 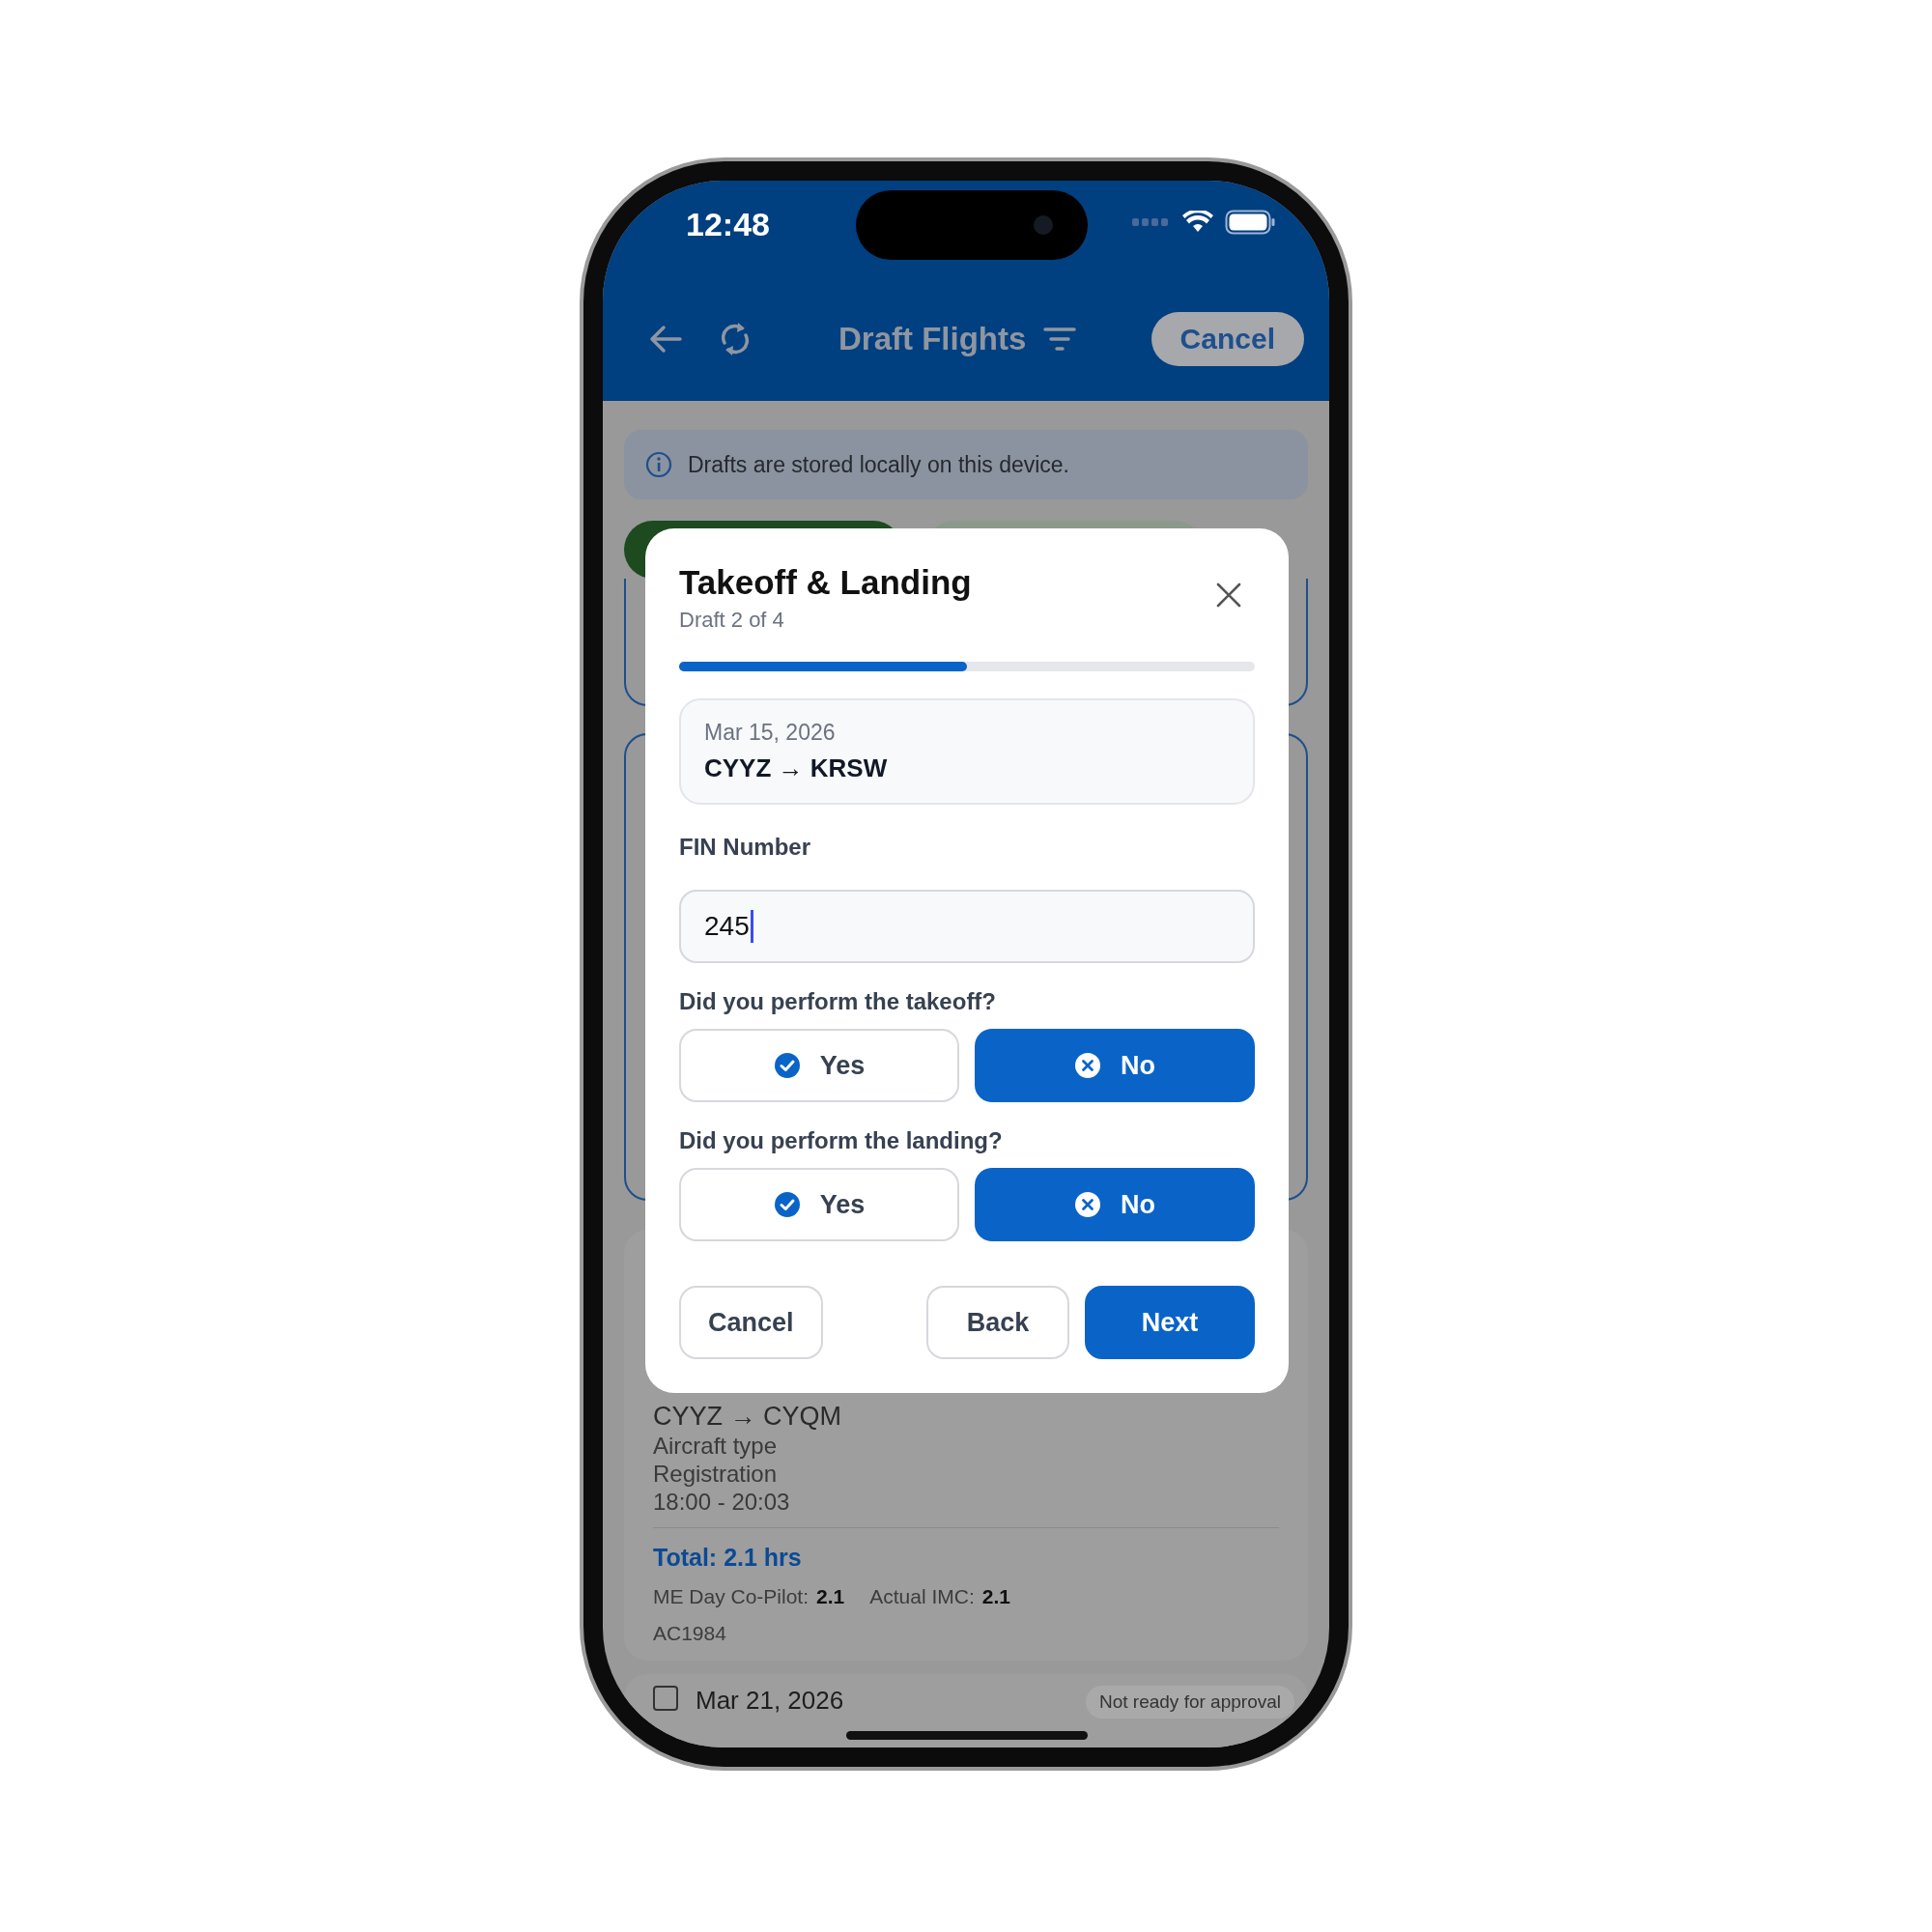 What do you see at coordinates (1197, 222) in the screenshot?
I see `wifi-icon` at bounding box center [1197, 222].